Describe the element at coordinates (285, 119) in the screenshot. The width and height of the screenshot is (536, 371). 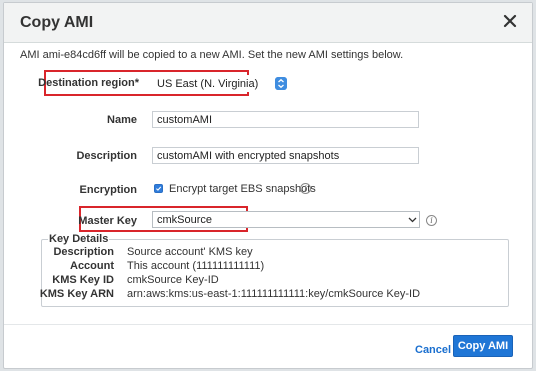
I see `name-input: customAMI` at that location.